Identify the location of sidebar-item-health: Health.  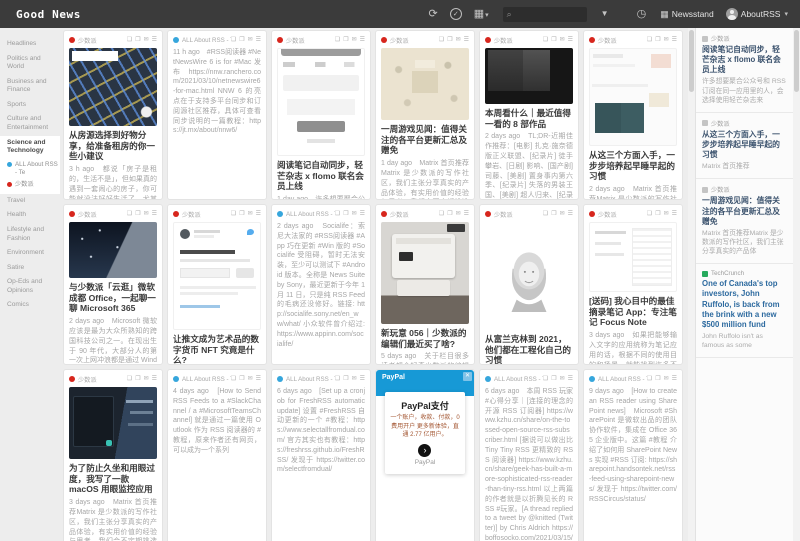
(30, 215).